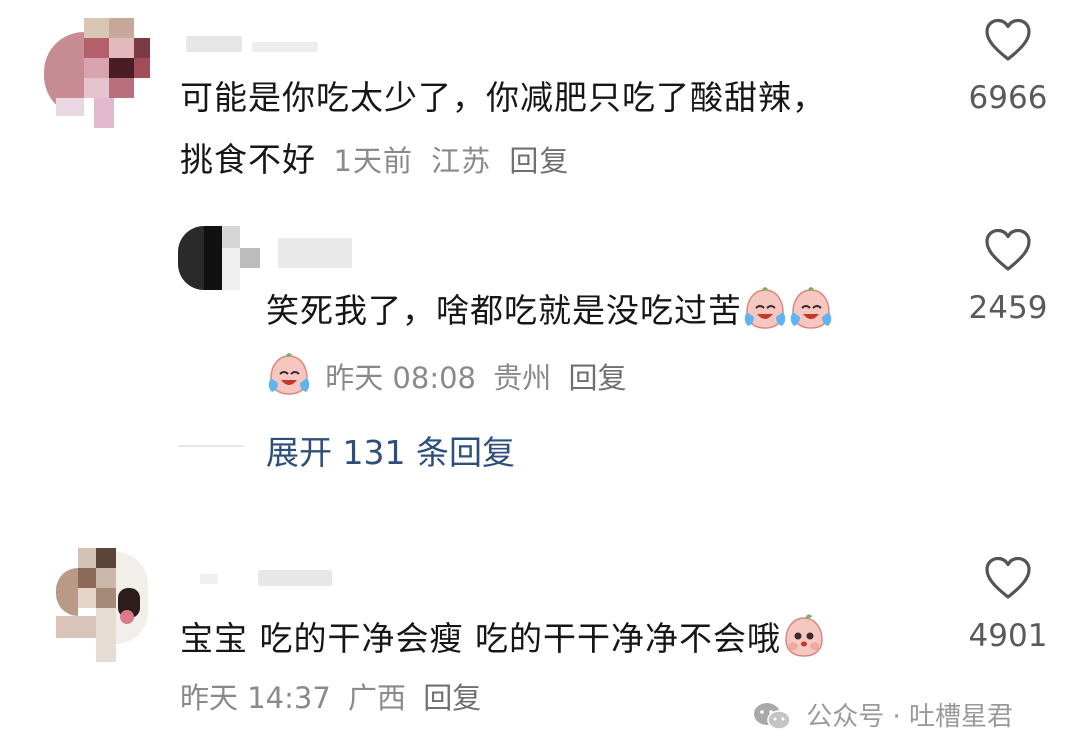 The width and height of the screenshot is (1080, 756). I want to click on comment-text: 宝宝 吃的干净会瘦 吃的干干净净不会哦, so click(503, 637).